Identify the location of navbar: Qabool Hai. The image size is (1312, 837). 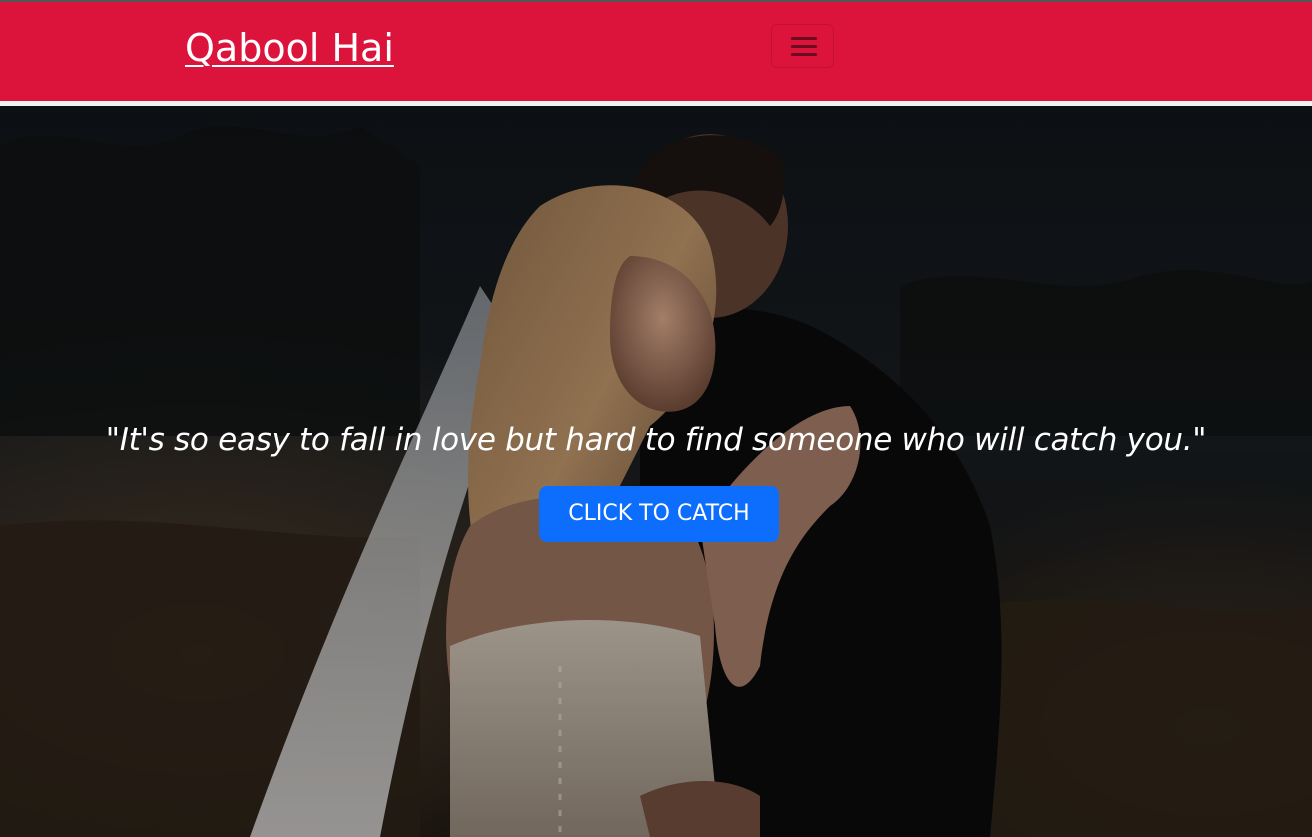
(656, 51).